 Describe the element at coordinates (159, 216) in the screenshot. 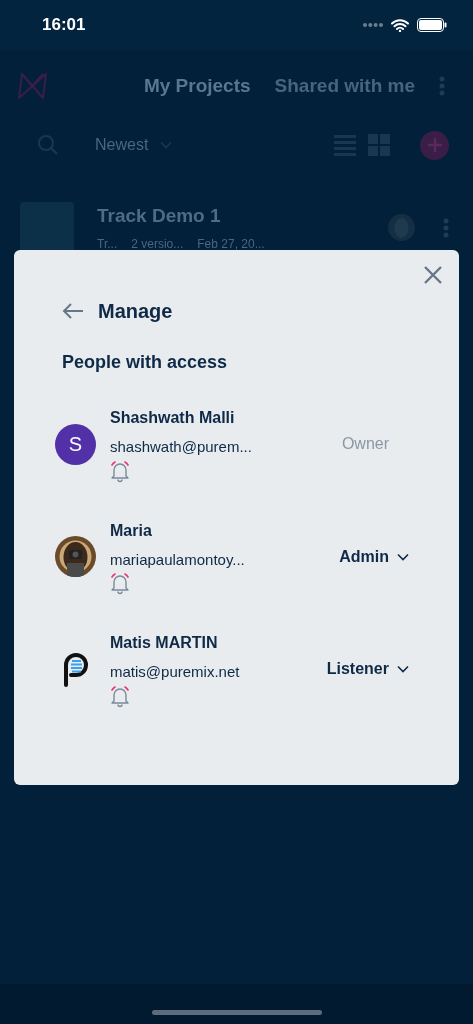

I see `project-title: Track Demo 1` at that location.